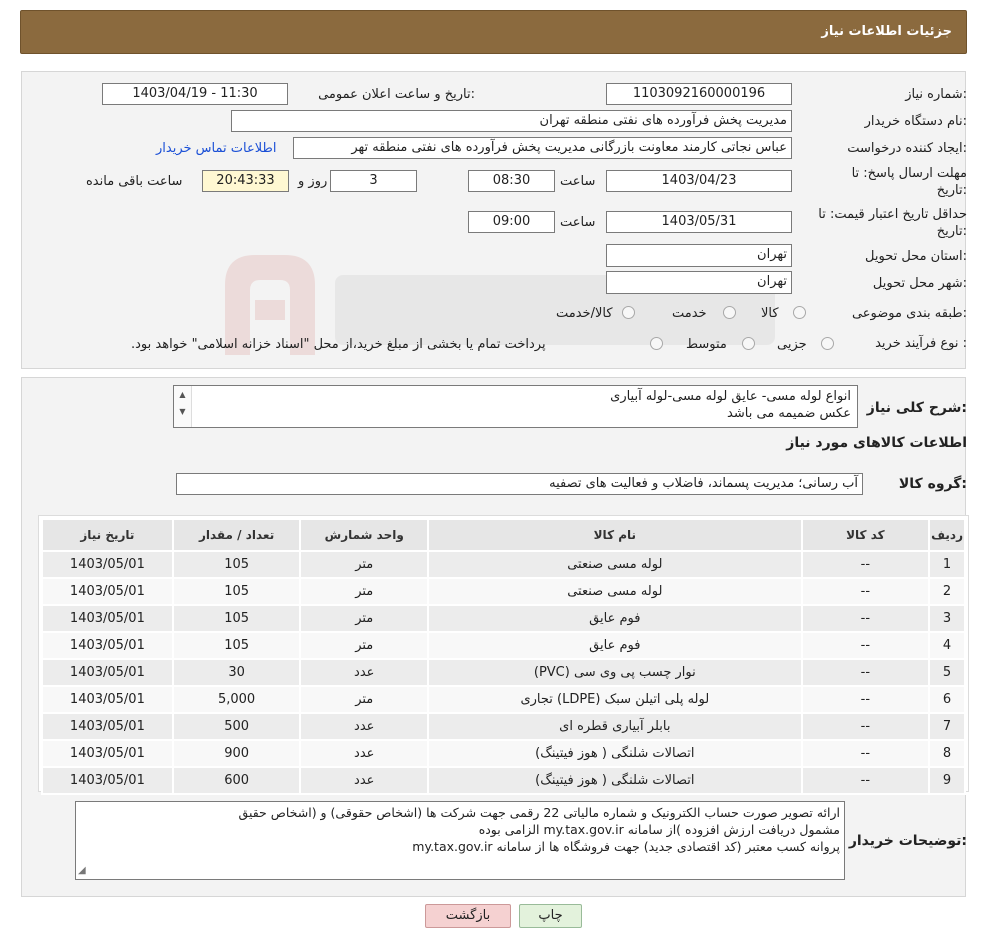  What do you see at coordinates (195, 94) in the screenshot?
I see `announce-datetime-field: 1403/04/19 - 11:30` at bounding box center [195, 94].